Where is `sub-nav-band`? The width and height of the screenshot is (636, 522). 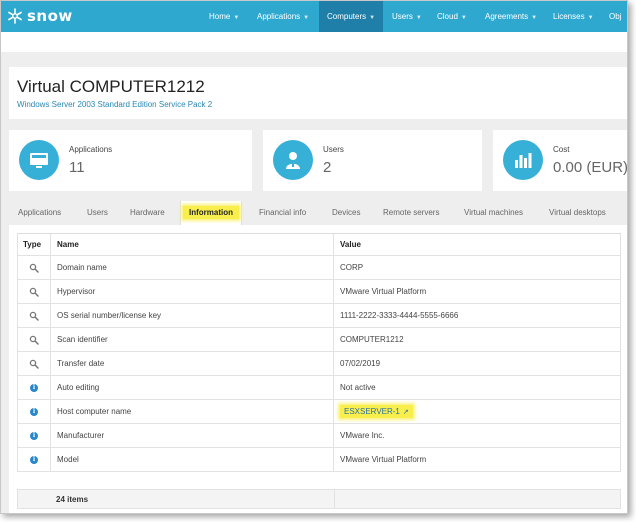
sub-nav-band is located at coordinates (314, 42).